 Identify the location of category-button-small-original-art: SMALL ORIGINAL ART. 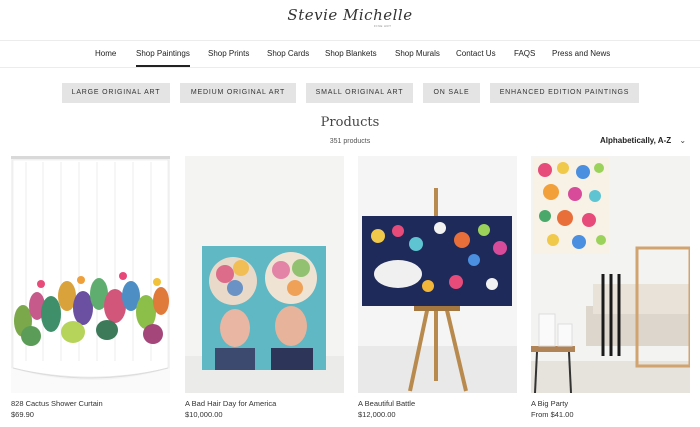
(359, 93).